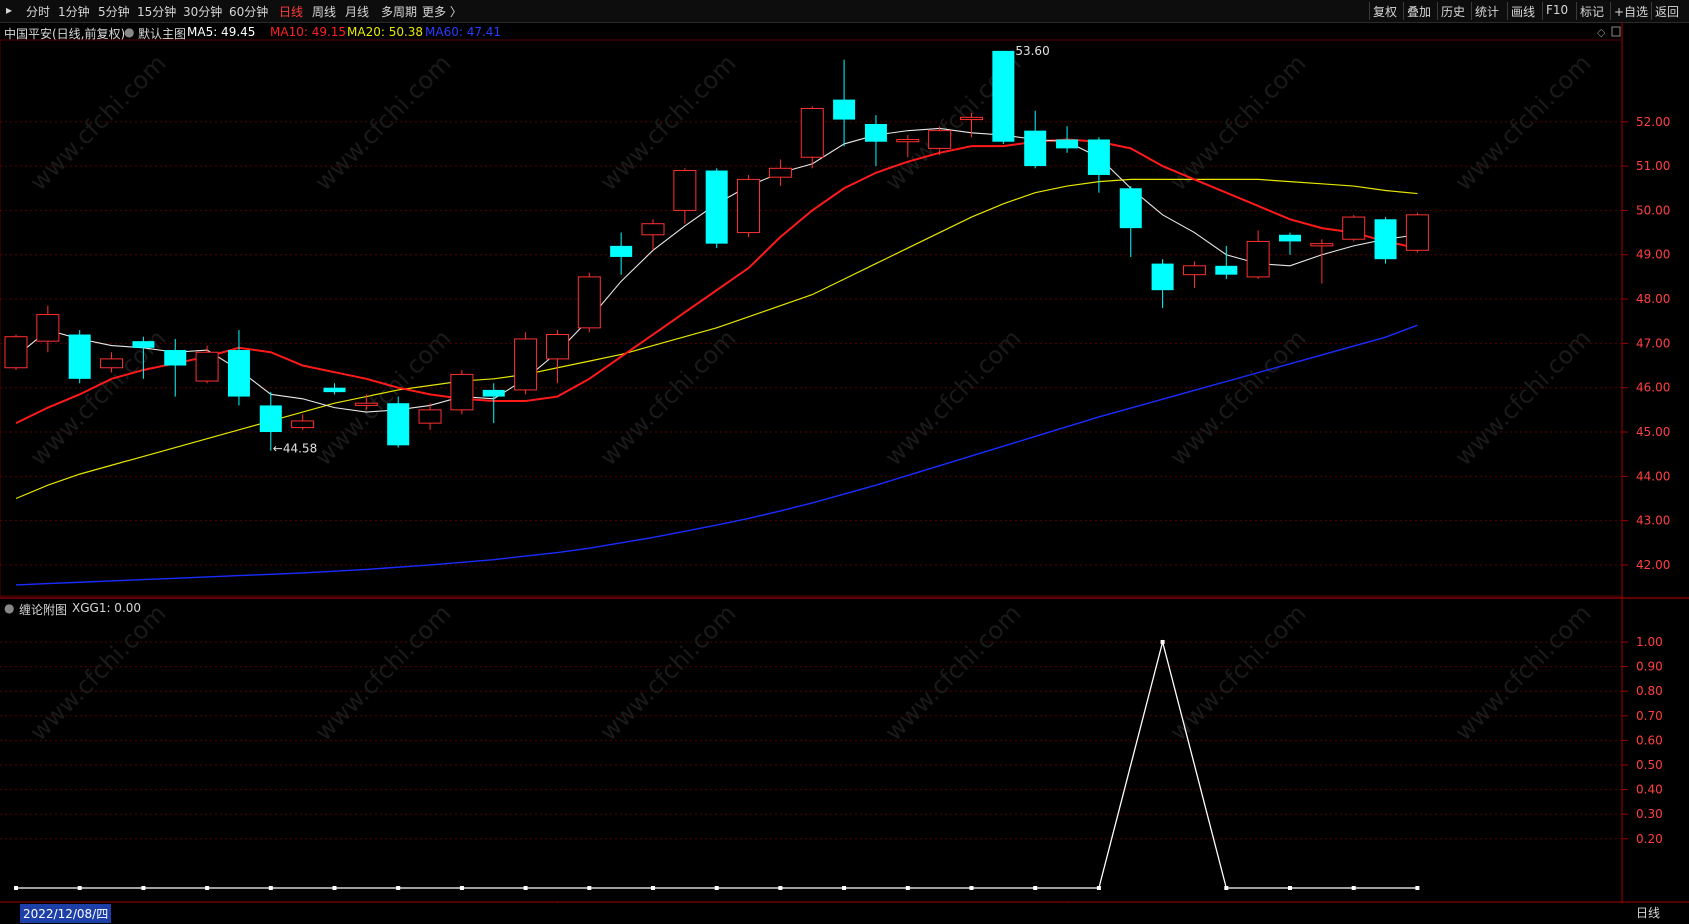 This screenshot has width=1689, height=924. I want to click on low-price-label: ←44.58, so click(295, 449).